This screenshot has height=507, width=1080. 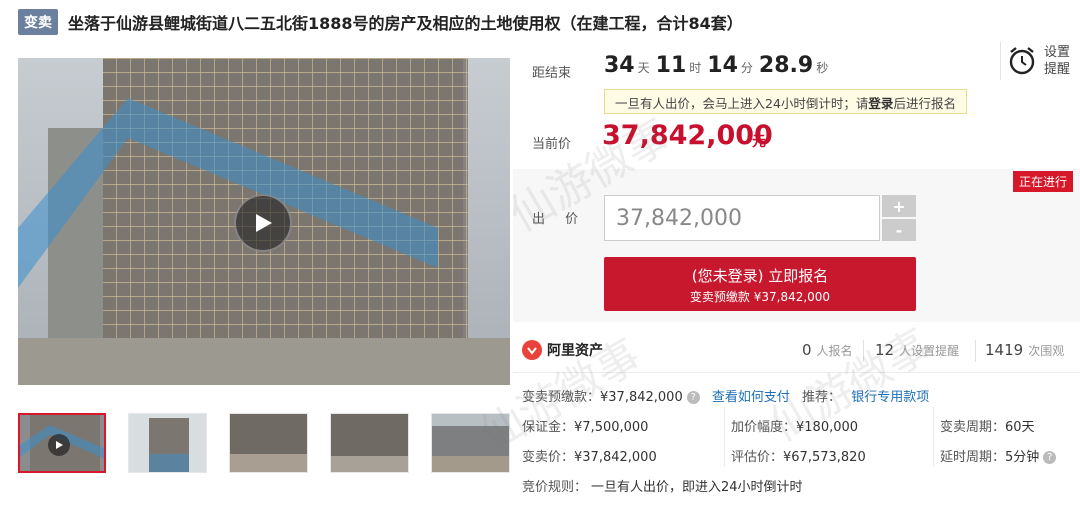 What do you see at coordinates (611, 427) in the screenshot?
I see `guarantee-value: ¥7,500,000` at bounding box center [611, 427].